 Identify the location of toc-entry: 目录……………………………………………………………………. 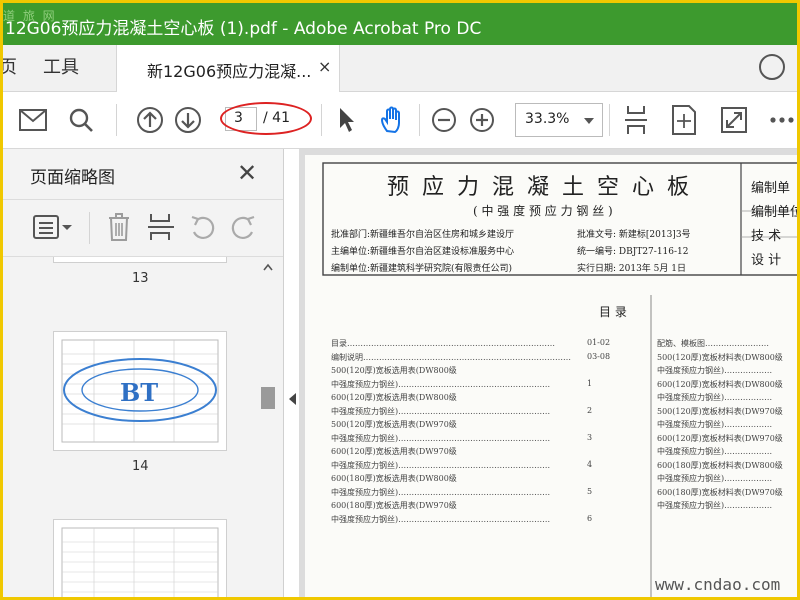
(443, 343).